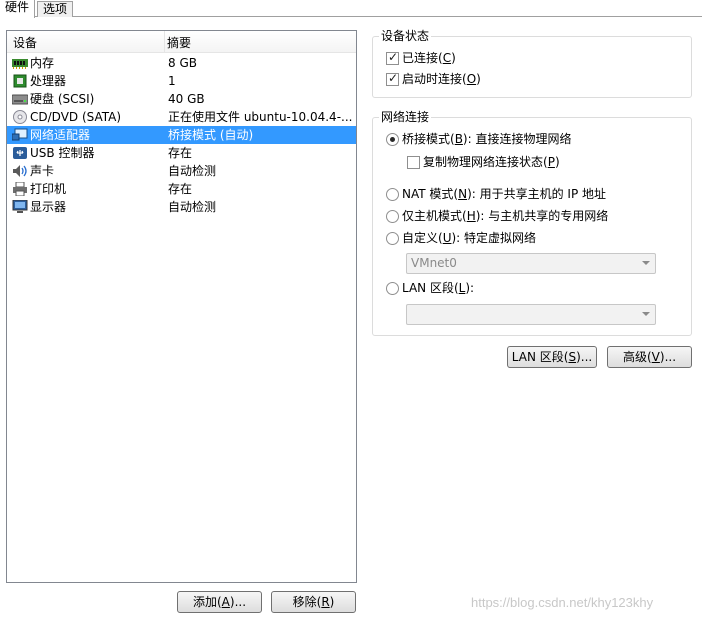  I want to click on host-only-label: 仅主机模式(H): 与主机共享的专用网络, so click(505, 216).